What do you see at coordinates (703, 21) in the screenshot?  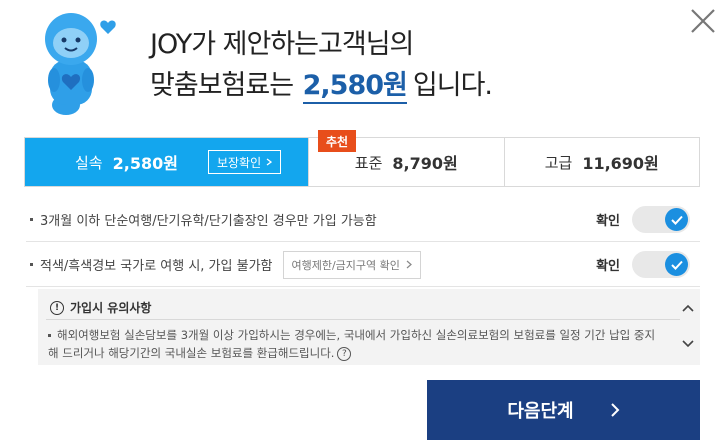 I see `close-icon` at bounding box center [703, 21].